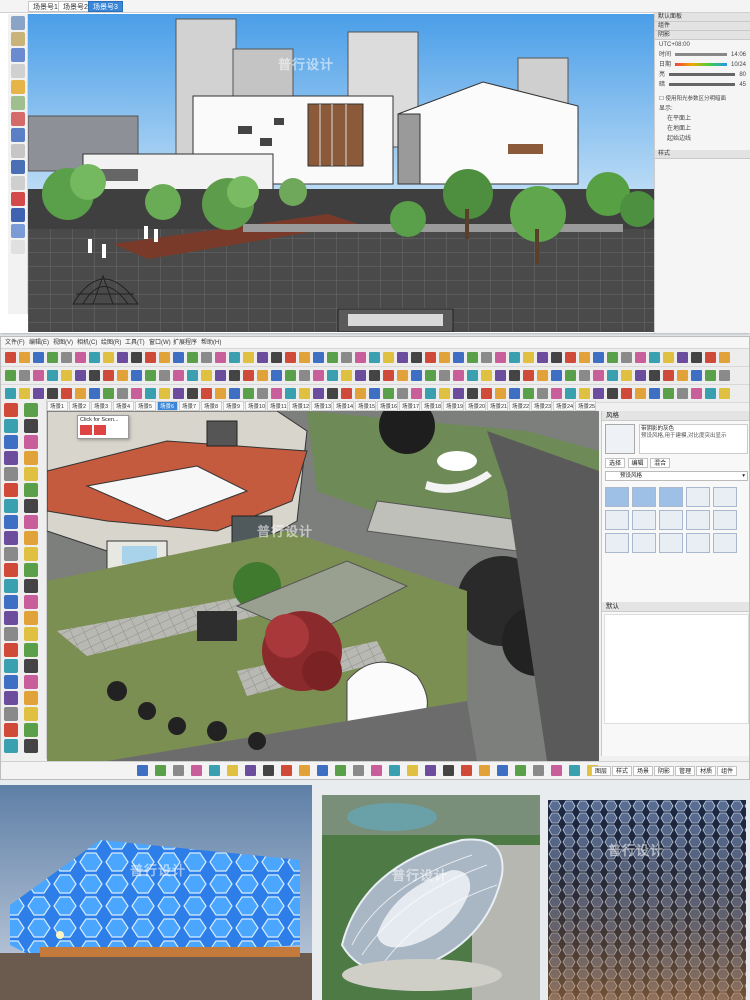 The height and width of the screenshot is (1000, 750). What do you see at coordinates (637, 463) in the screenshot?
I see `tab-edit: 编辑` at bounding box center [637, 463].